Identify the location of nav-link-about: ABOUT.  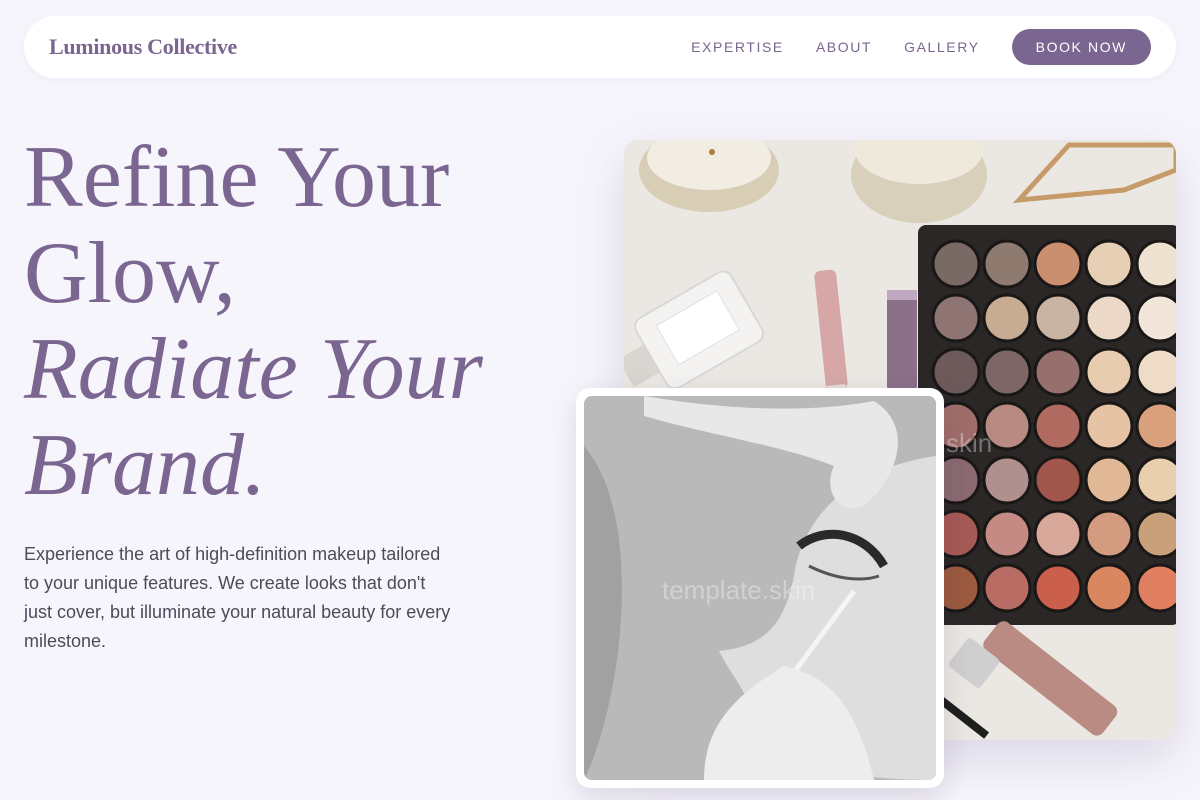
(844, 47).